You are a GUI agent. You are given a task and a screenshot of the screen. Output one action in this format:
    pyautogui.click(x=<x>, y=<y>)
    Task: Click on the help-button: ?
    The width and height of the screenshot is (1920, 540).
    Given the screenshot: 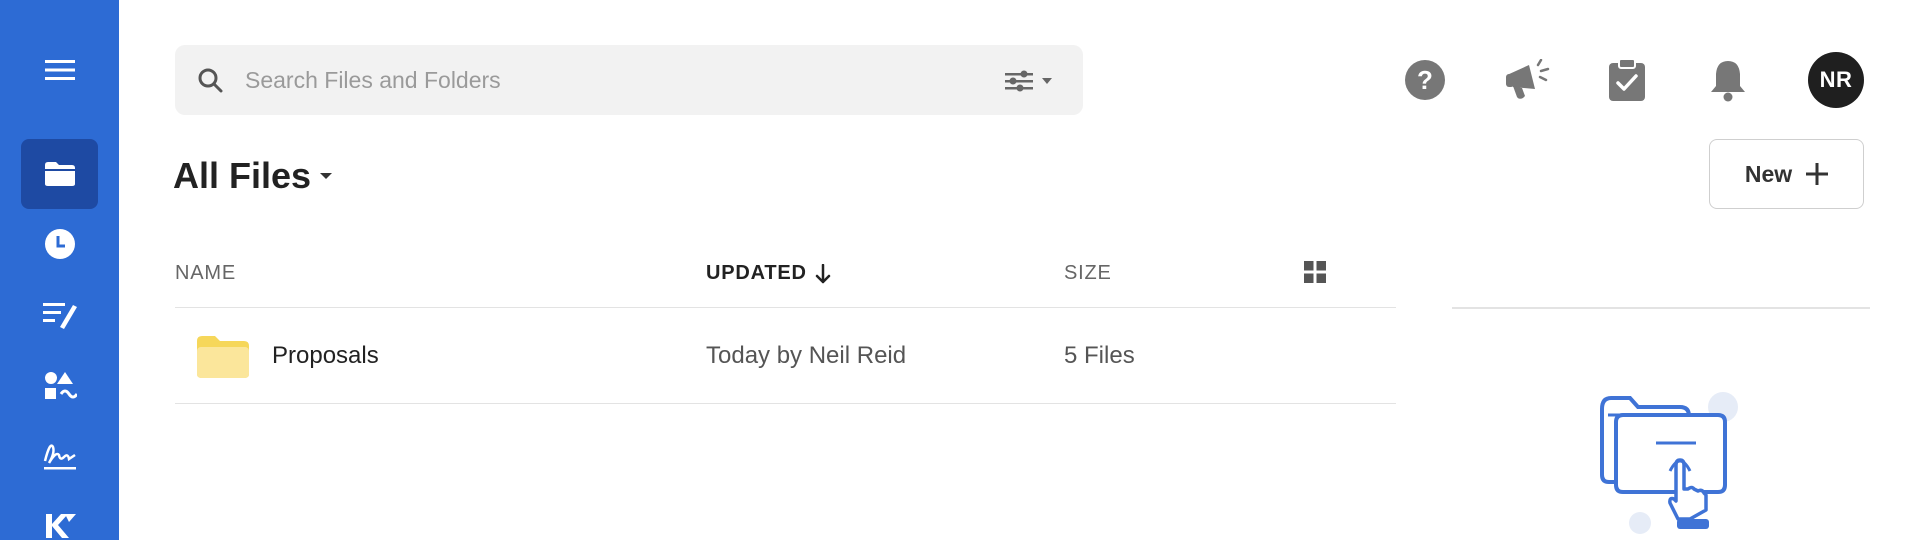 What is the action you would take?
    pyautogui.click(x=1425, y=80)
    